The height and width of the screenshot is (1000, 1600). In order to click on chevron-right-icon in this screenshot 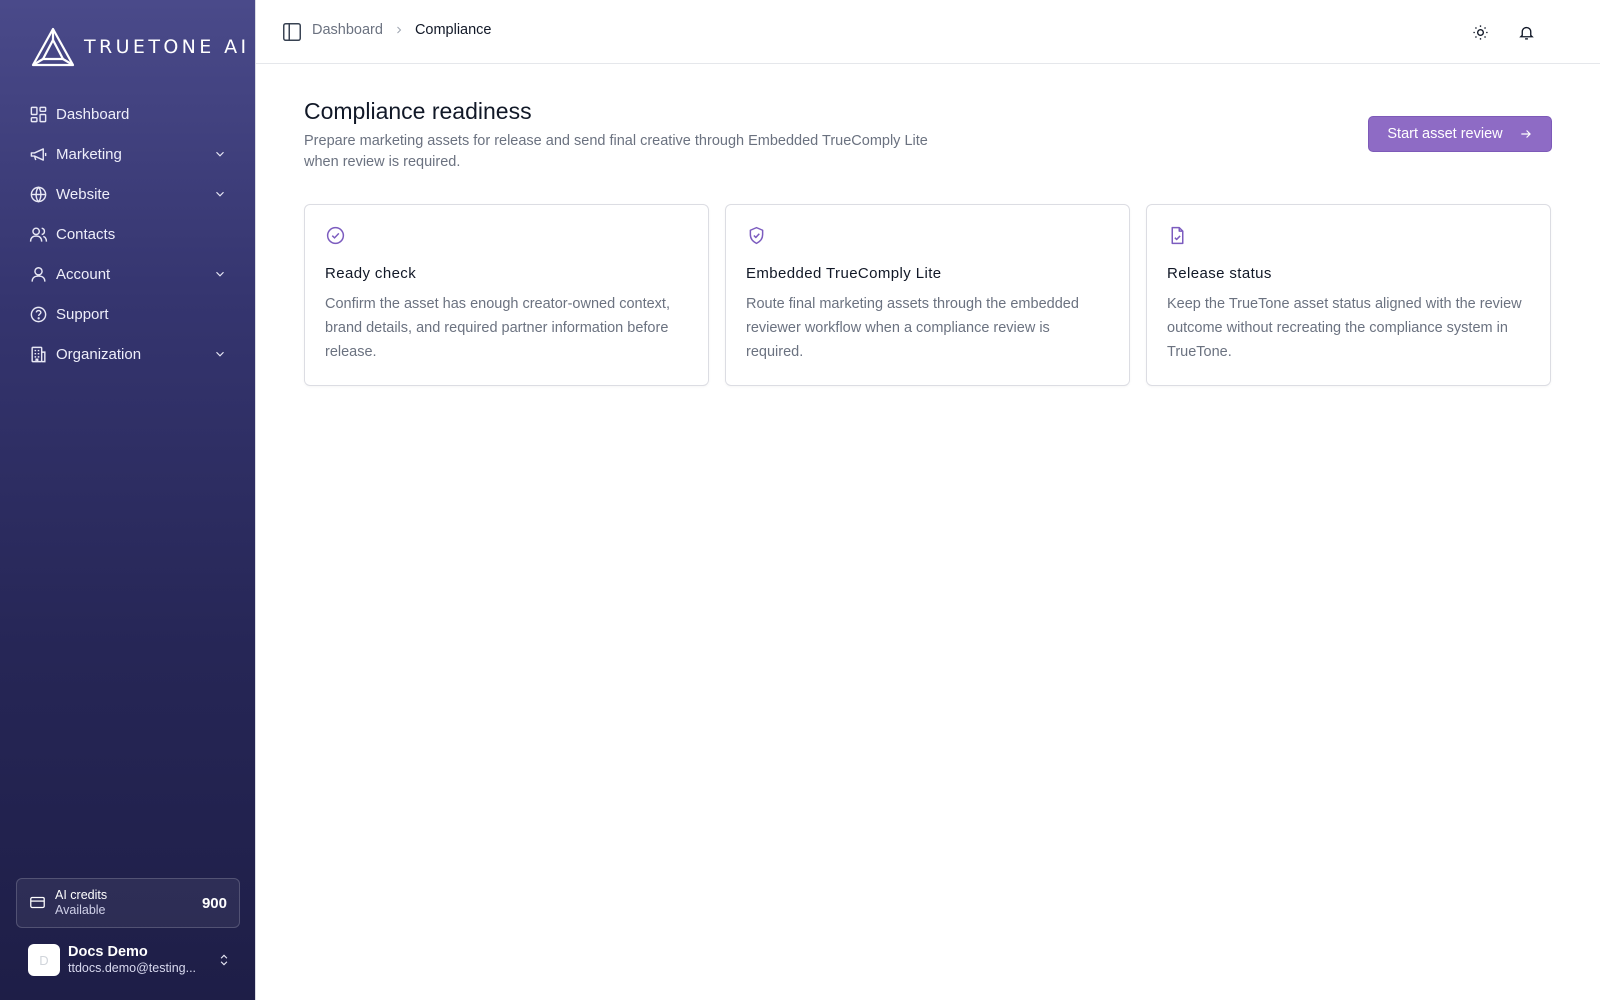, I will do `click(399, 30)`.